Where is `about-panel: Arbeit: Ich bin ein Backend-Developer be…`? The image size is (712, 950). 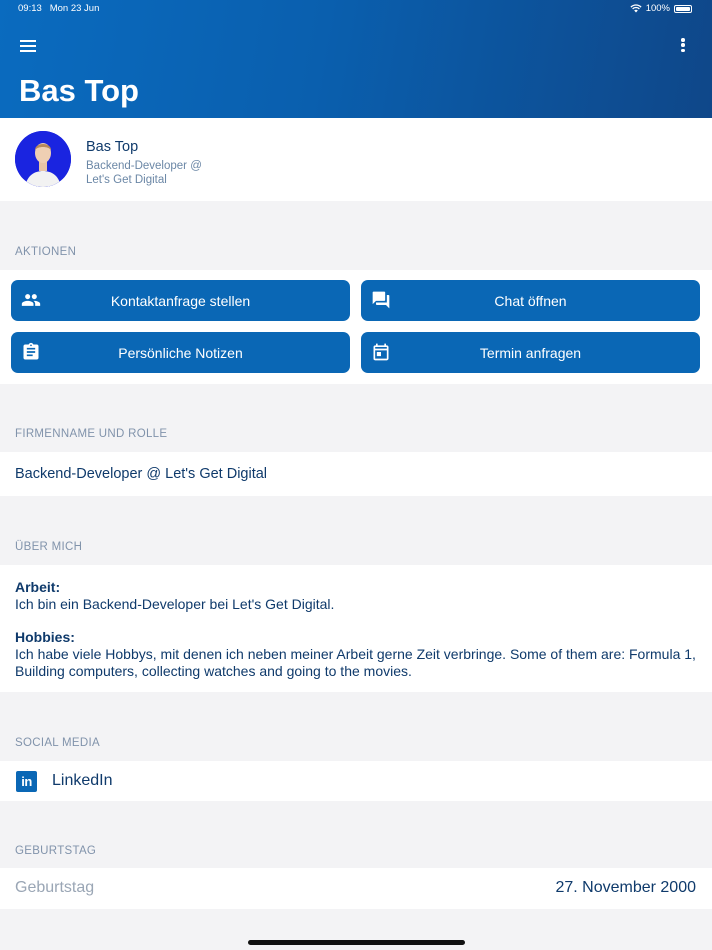 about-panel: Arbeit: Ich bin ein Backend-Developer be… is located at coordinates (356, 628).